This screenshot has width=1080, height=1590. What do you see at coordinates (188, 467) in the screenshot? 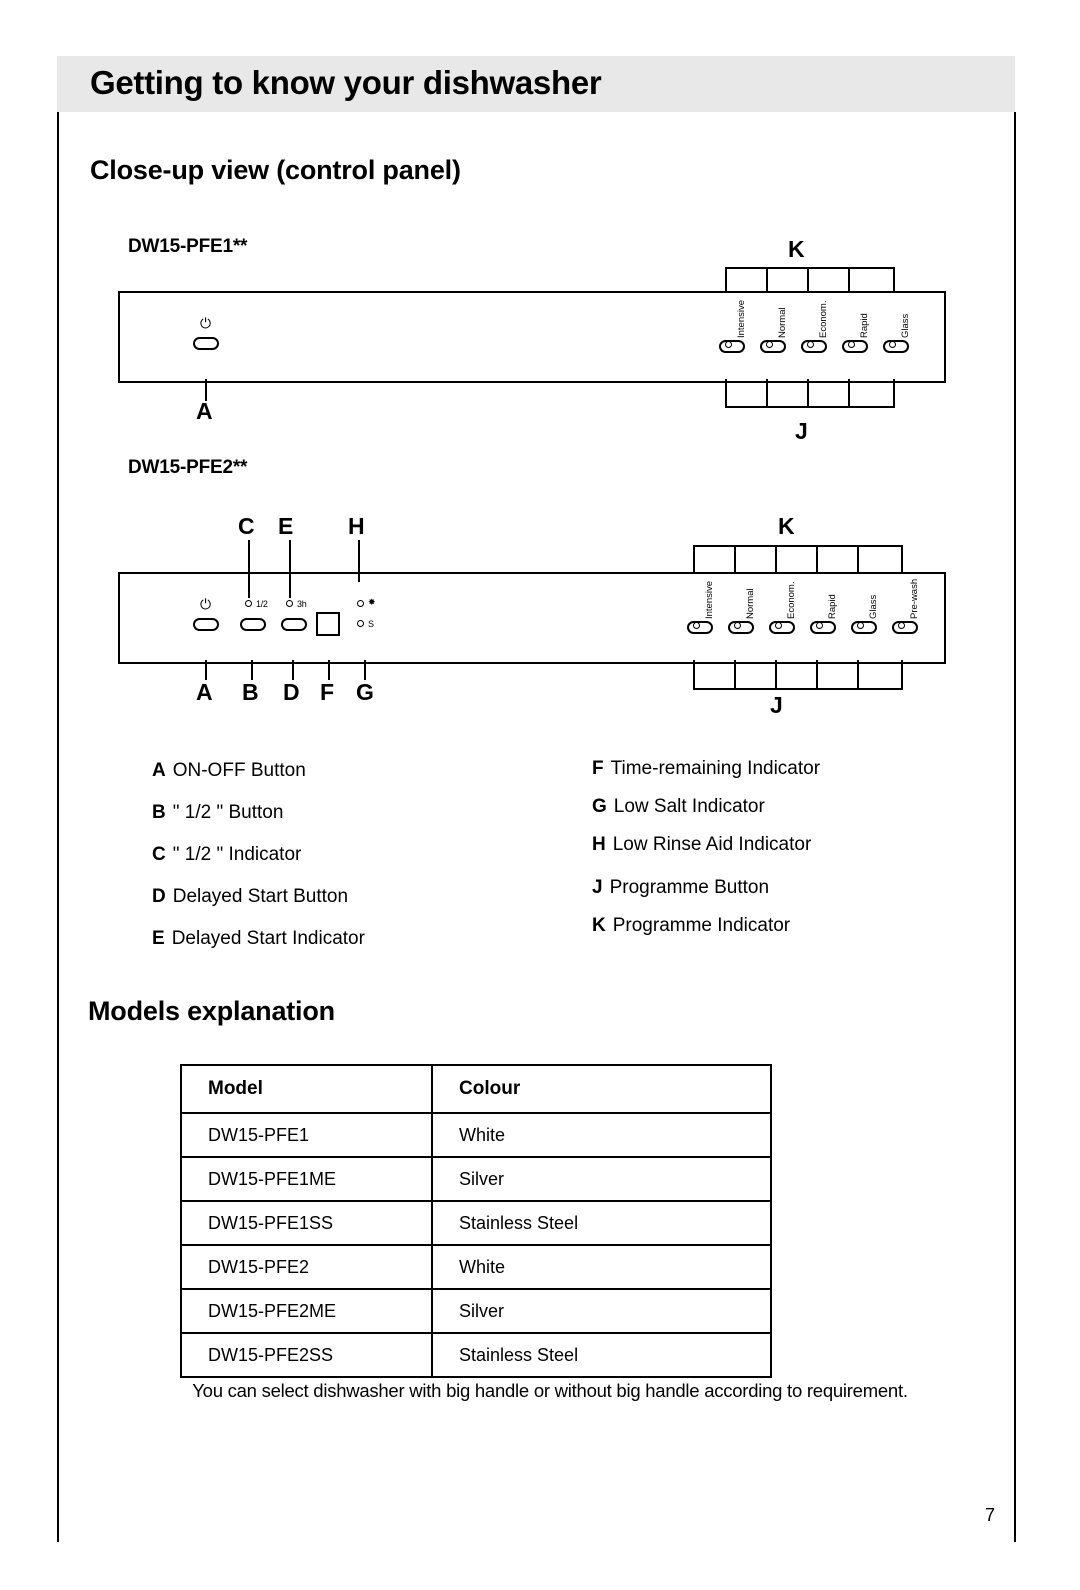
I see `model-2-label: DW15-PFE2**` at bounding box center [188, 467].